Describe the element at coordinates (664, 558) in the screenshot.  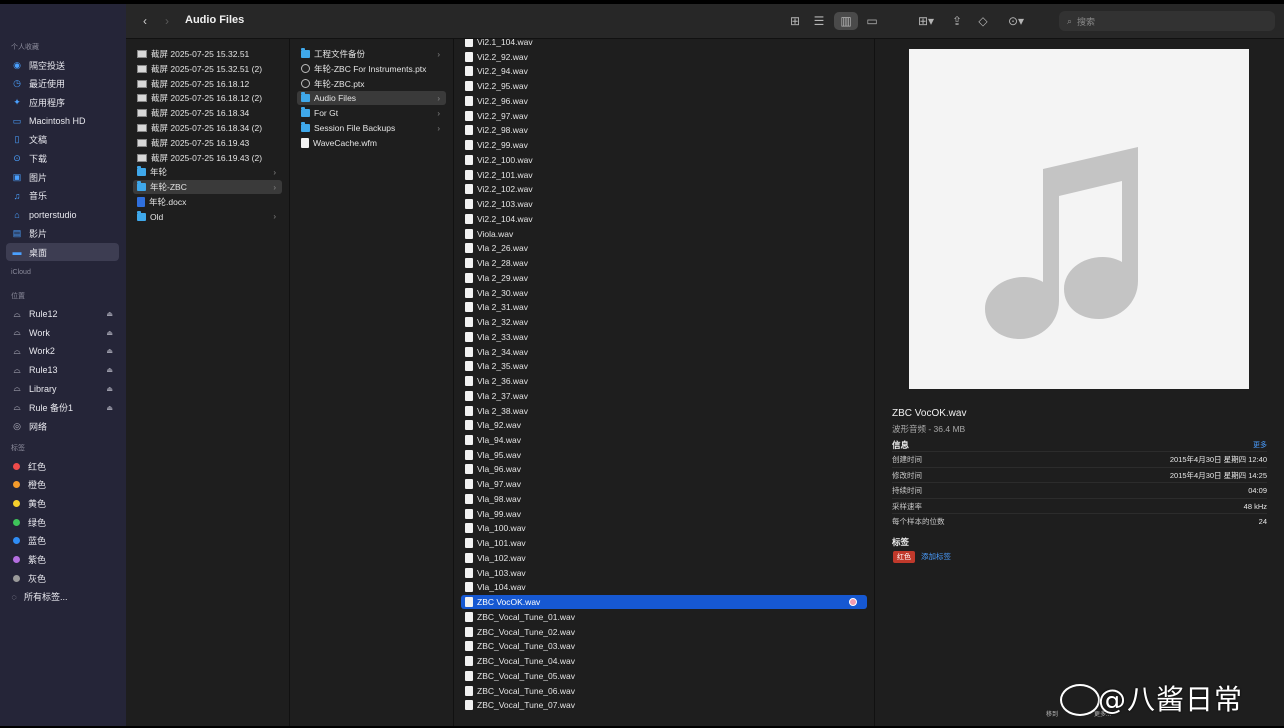
I see `file-row: Vla_102.wav` at that location.